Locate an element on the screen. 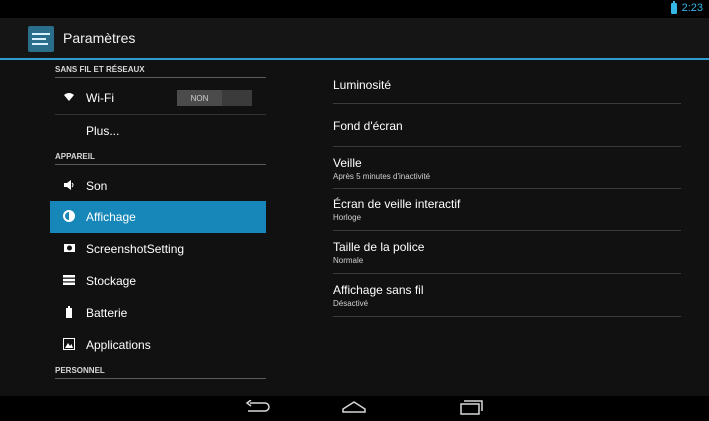 This screenshot has width=709, height=421. sidebar-item-label: Son is located at coordinates (97, 186).